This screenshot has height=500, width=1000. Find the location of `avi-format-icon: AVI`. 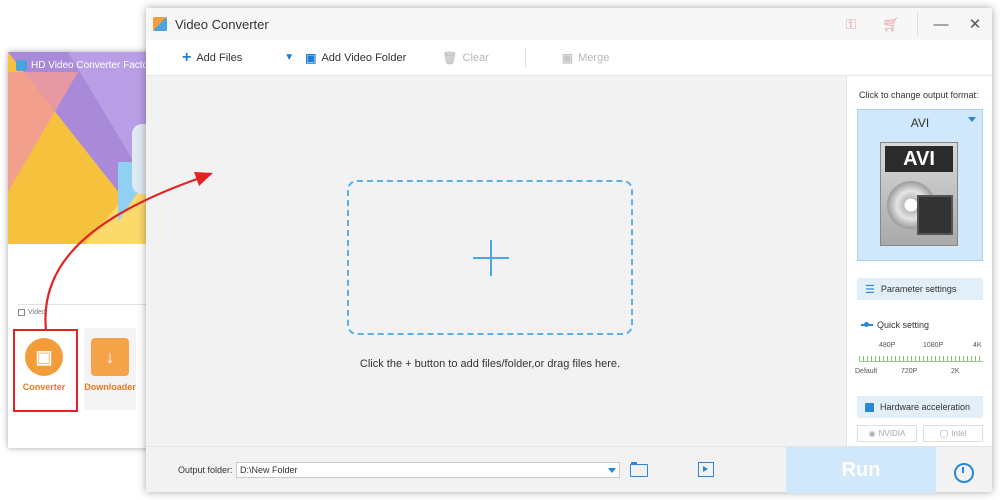

avi-format-icon: AVI is located at coordinates (919, 194).